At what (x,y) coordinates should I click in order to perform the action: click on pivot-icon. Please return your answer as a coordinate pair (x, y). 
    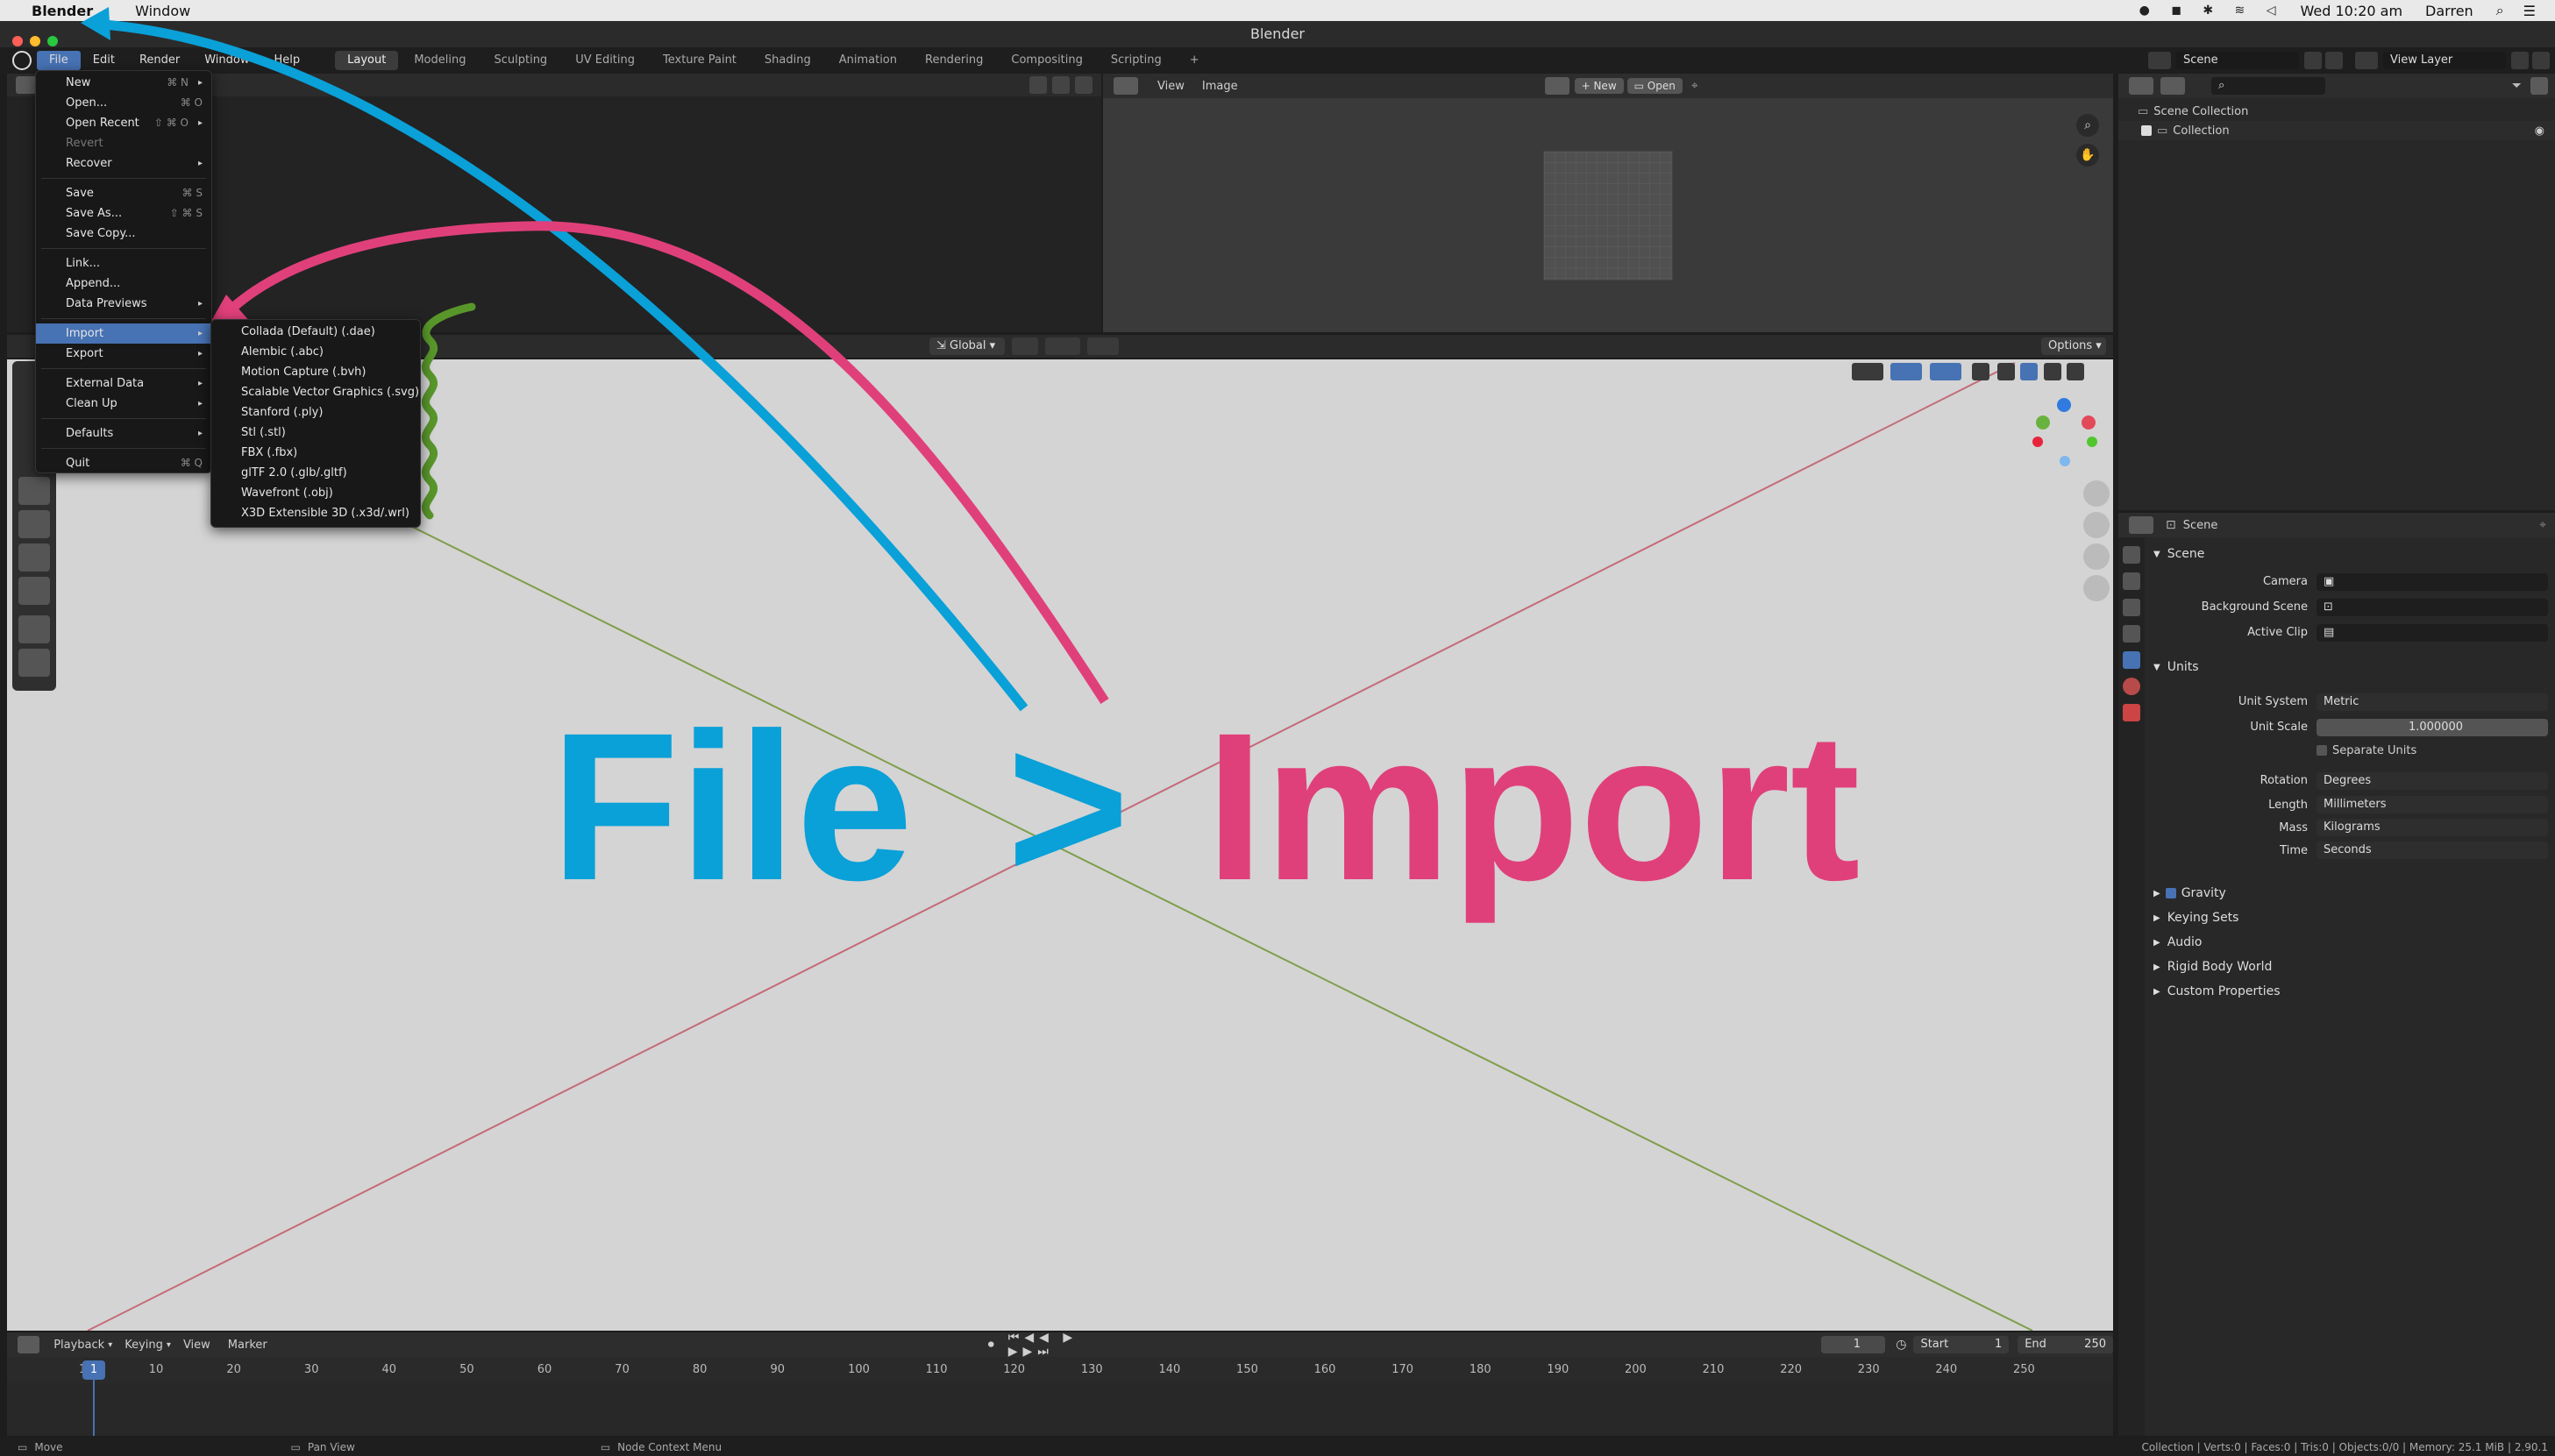
    Looking at the image, I should click on (1025, 346).